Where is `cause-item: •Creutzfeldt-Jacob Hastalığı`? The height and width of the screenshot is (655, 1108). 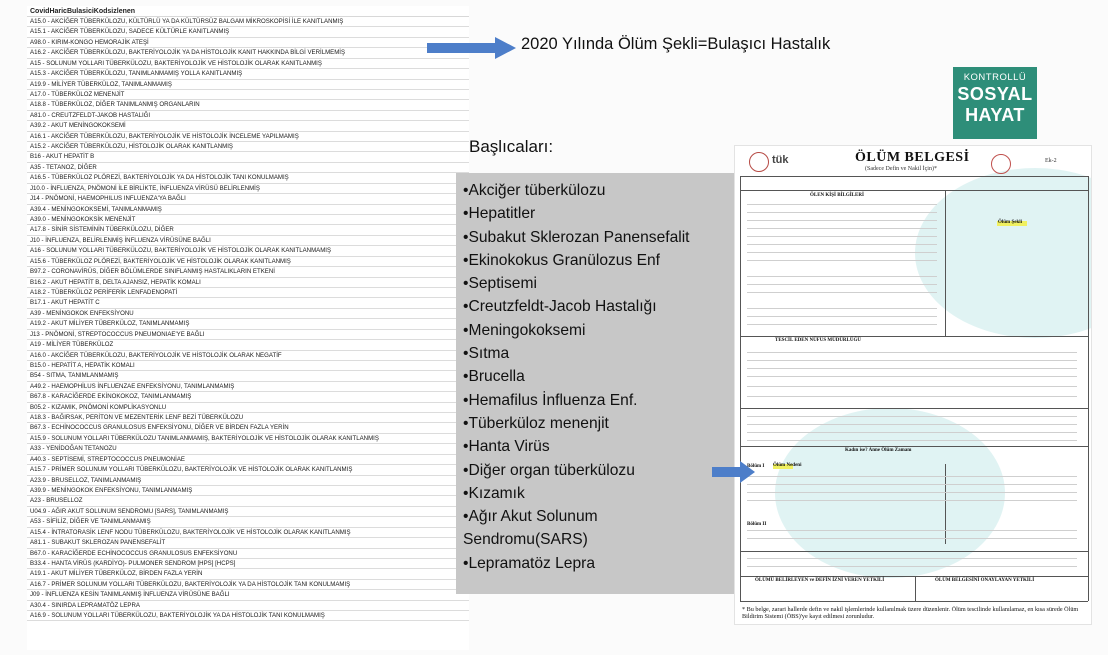 cause-item: •Creutzfeldt-Jacob Hastalığı is located at coordinates (560, 307).